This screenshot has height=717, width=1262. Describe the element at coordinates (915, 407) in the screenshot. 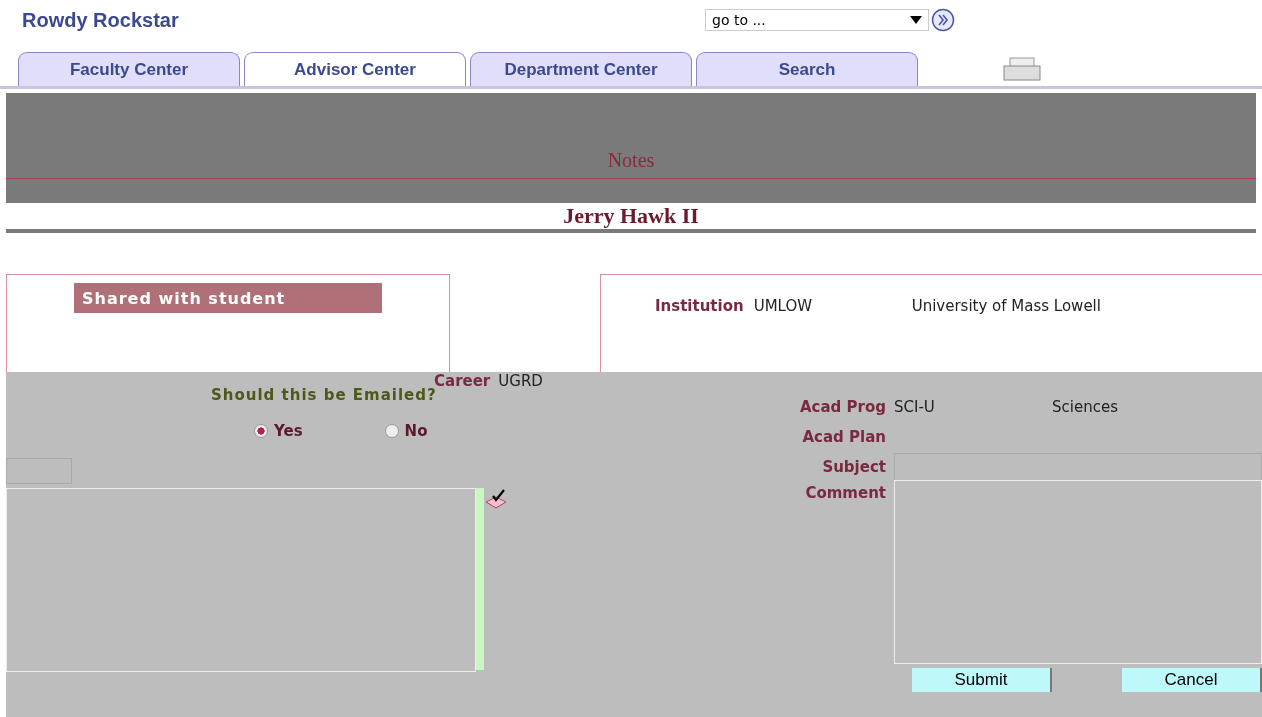

I see `field-value: SCI-U` at that location.